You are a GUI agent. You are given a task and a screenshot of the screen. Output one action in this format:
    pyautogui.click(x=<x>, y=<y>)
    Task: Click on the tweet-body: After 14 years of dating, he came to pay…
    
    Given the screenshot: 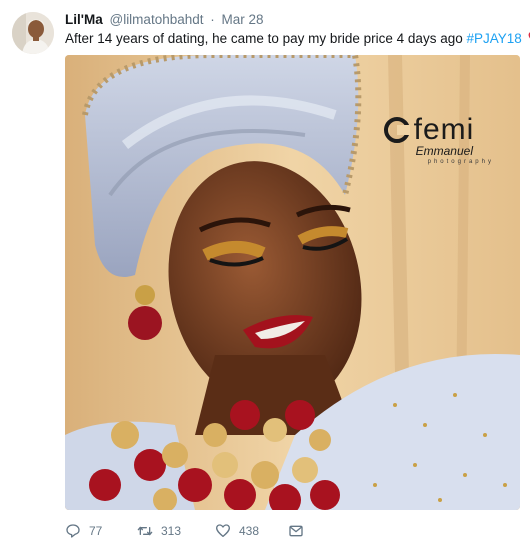 What is the action you would take?
    pyautogui.click(x=266, y=38)
    